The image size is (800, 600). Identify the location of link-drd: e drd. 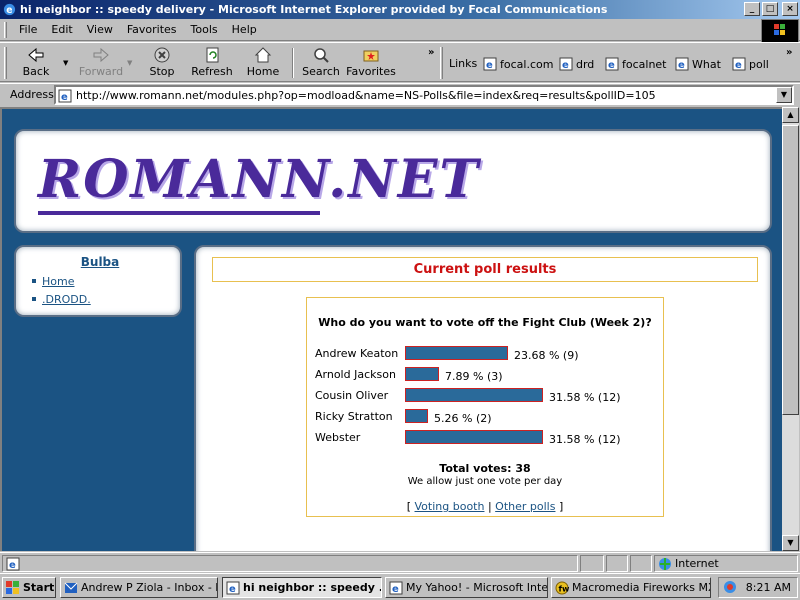
(576, 64).